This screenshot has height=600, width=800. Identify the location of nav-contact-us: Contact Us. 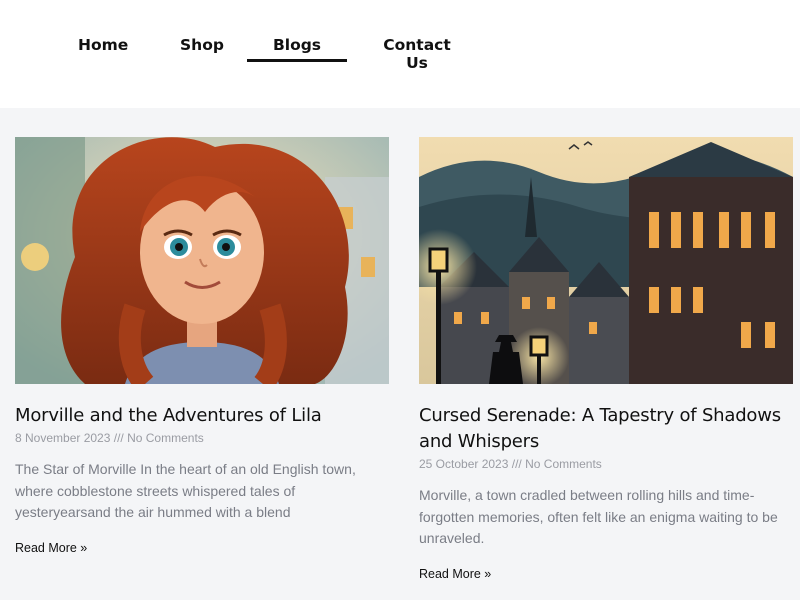
(417, 54).